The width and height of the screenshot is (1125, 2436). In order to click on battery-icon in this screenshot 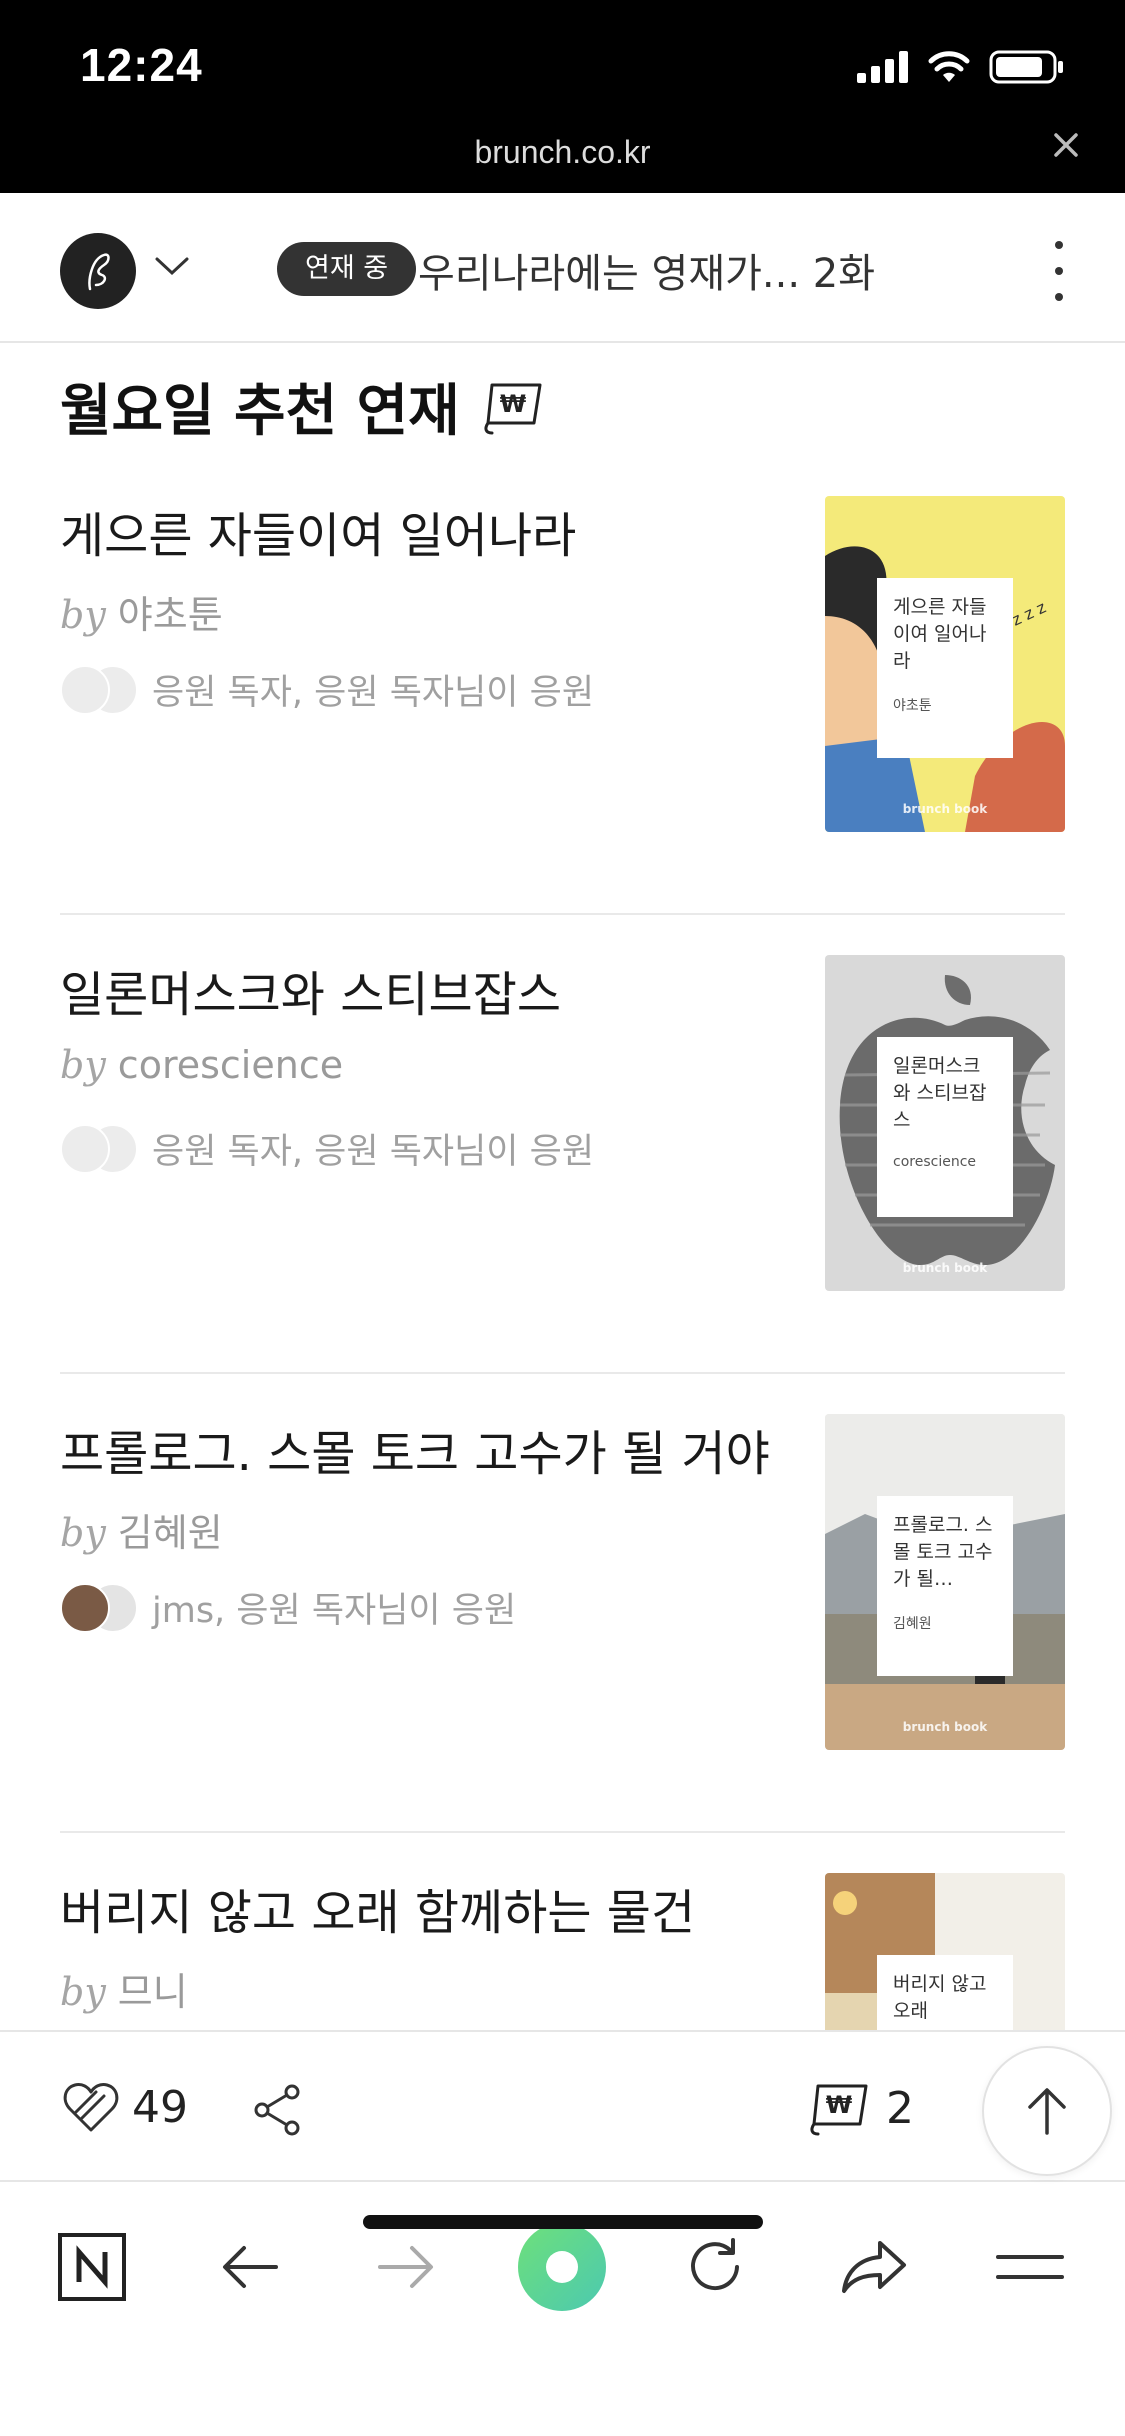, I will do `click(1026, 67)`.